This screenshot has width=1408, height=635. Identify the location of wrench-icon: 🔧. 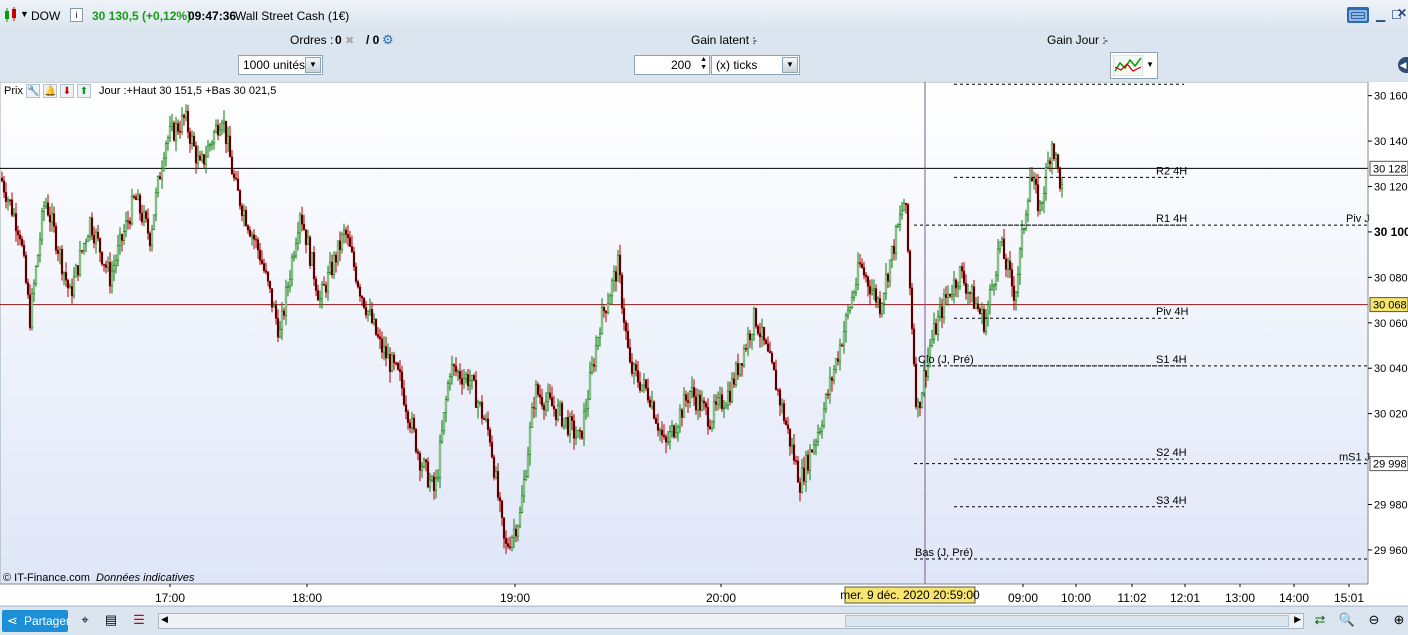
(33, 91).